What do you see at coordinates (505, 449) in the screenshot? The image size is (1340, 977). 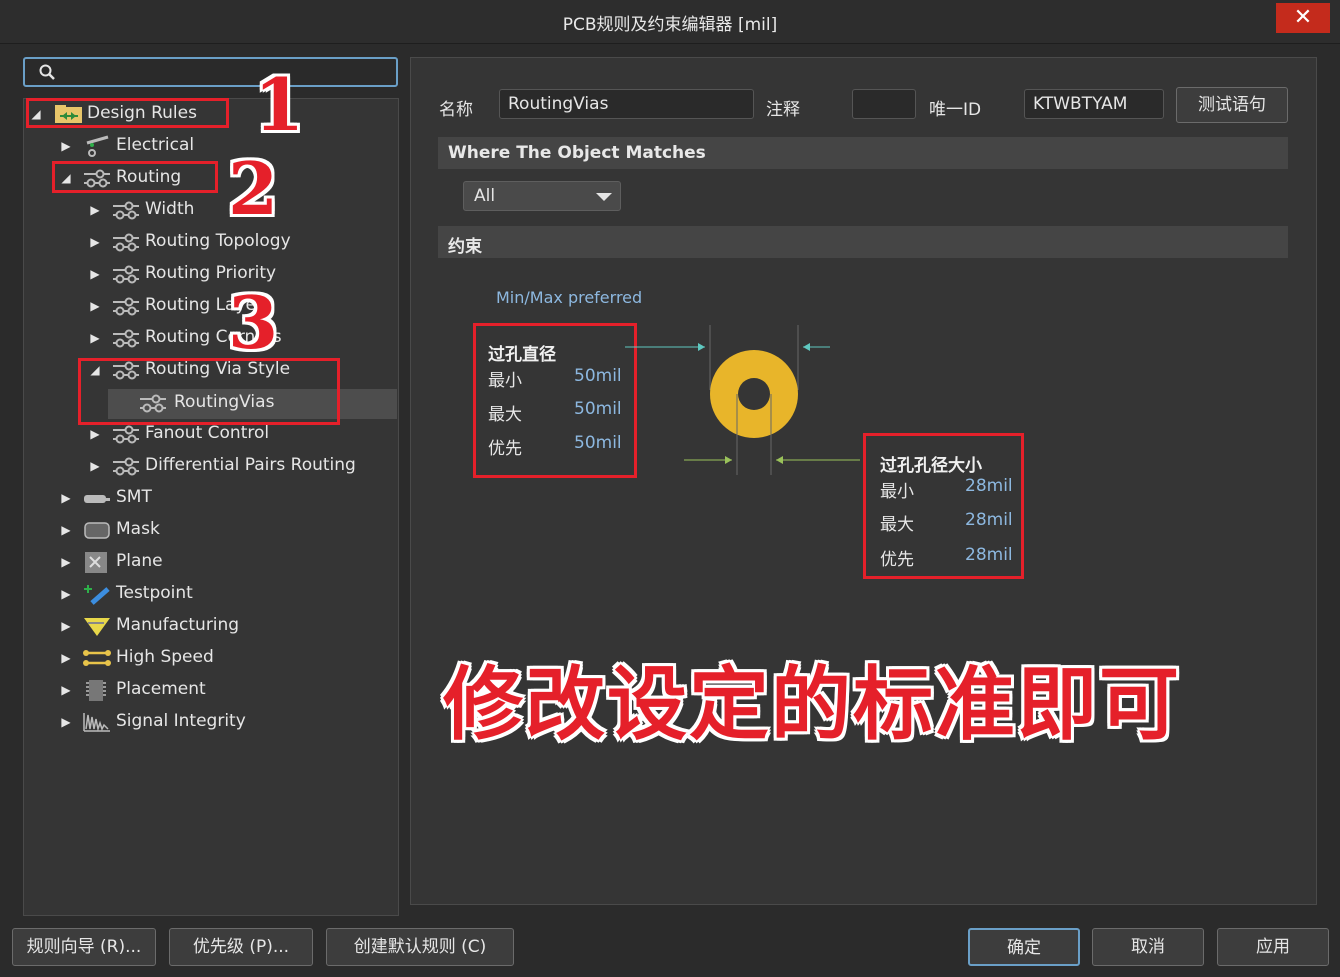 I see `via-diameter-preferred-label: 优先` at bounding box center [505, 449].